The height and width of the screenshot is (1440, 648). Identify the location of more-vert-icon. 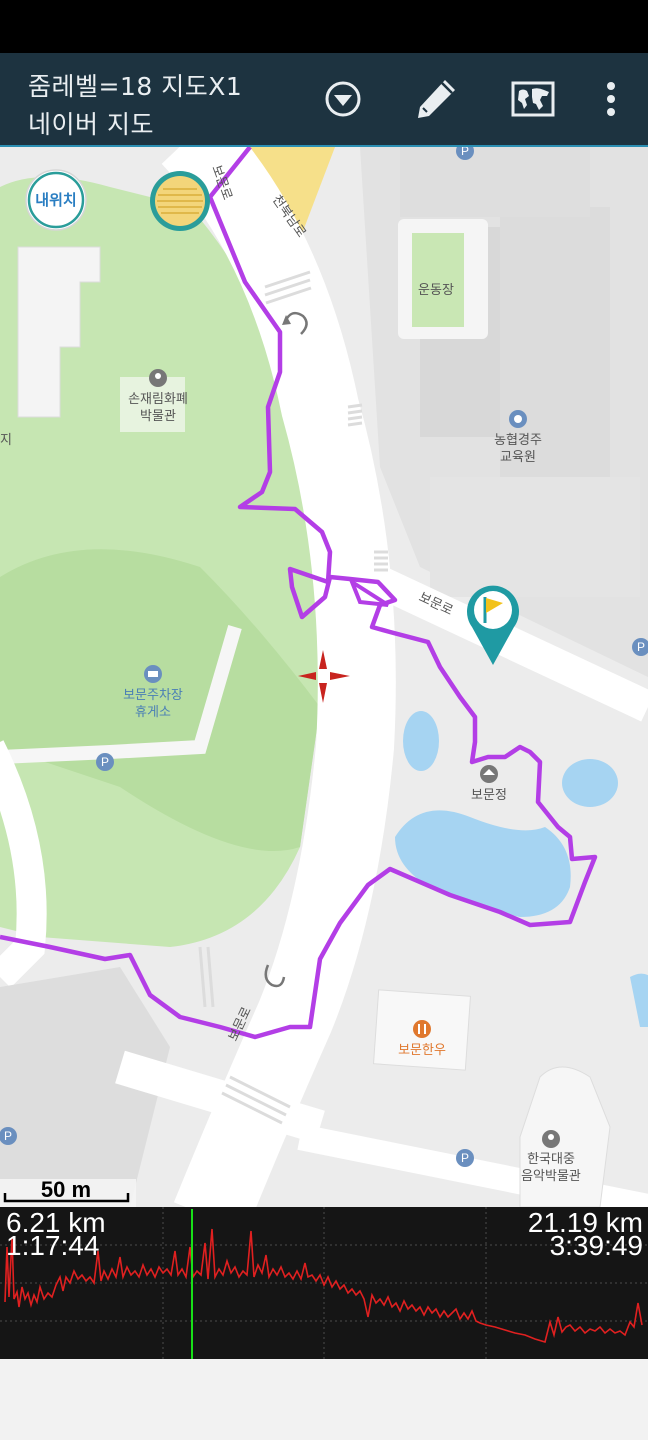
(611, 99).